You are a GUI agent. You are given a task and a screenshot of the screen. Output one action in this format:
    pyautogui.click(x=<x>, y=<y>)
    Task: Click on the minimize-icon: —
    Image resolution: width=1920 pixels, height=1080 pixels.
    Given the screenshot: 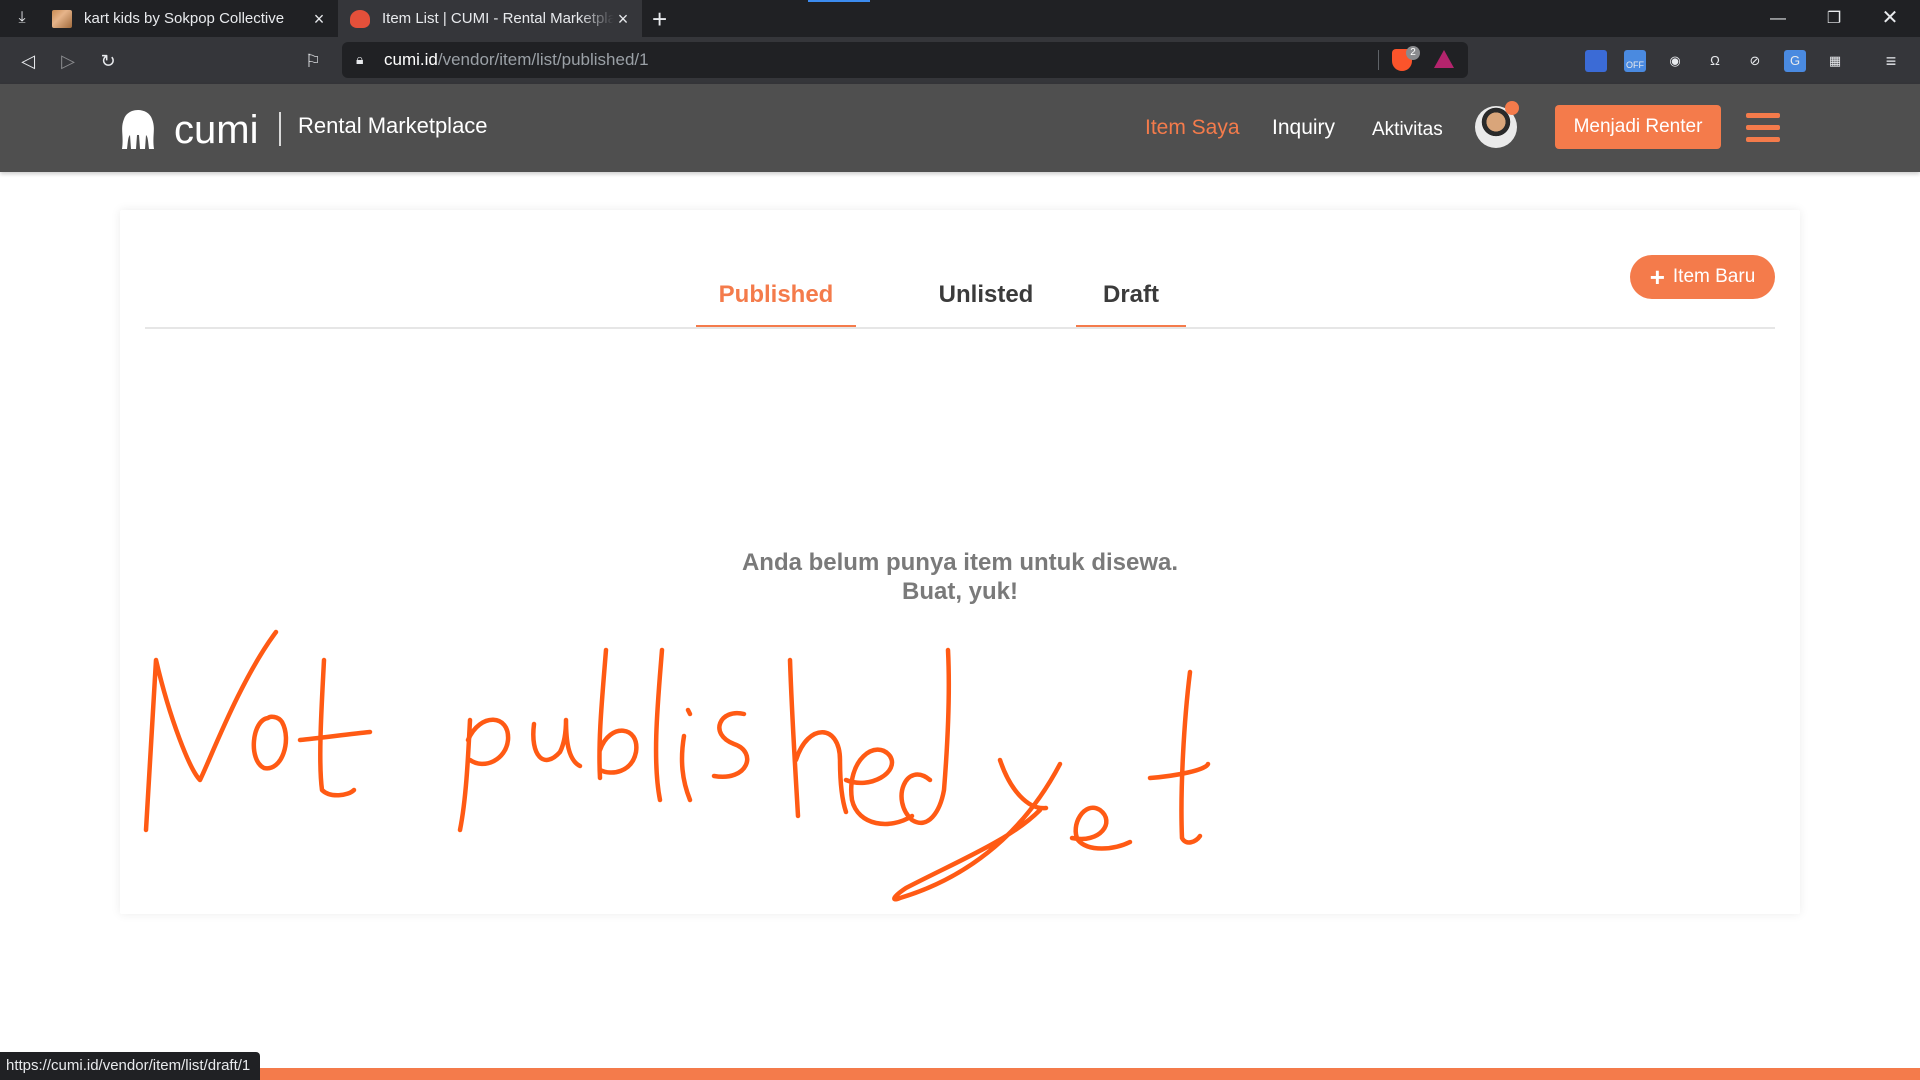 What is the action you would take?
    pyautogui.click(x=1778, y=18)
    